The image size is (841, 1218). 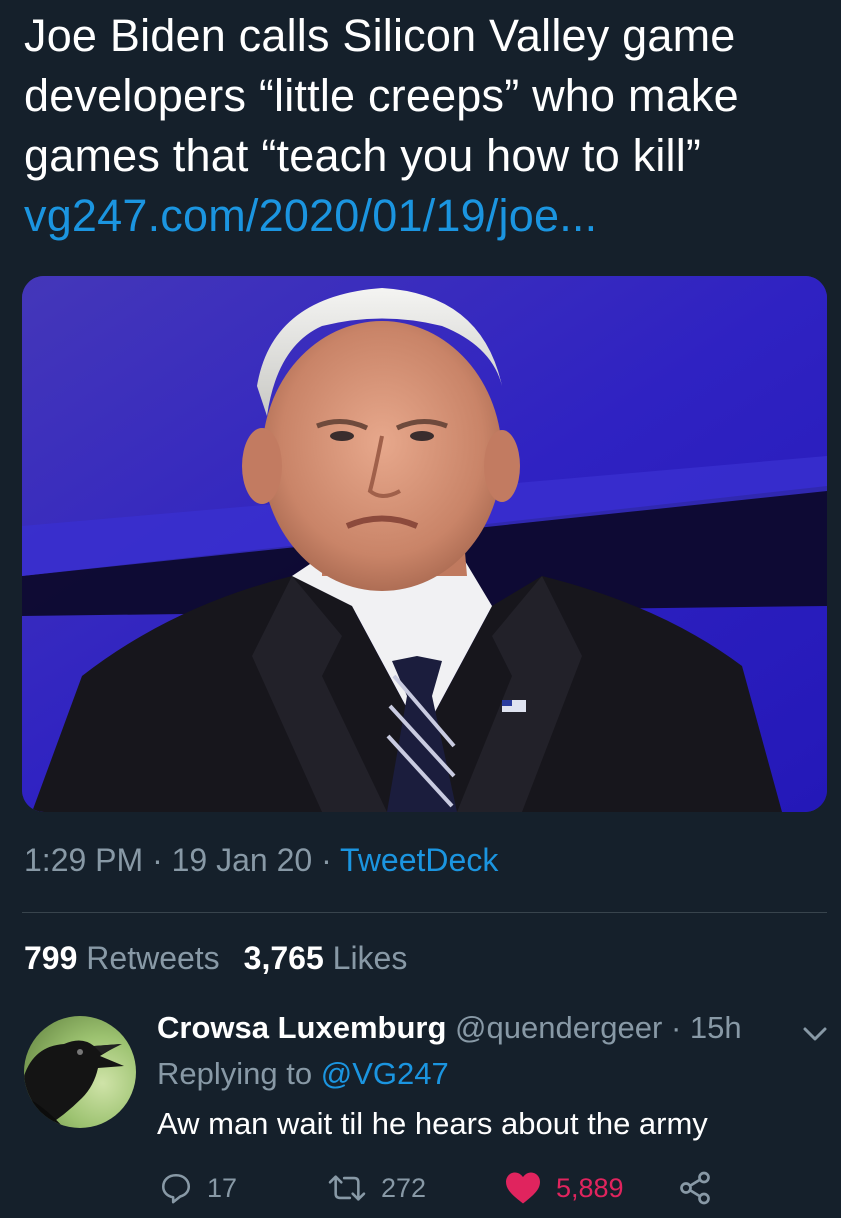 What do you see at coordinates (363, 155) in the screenshot?
I see `tweet-text-line: games that “teach you how to kill”` at bounding box center [363, 155].